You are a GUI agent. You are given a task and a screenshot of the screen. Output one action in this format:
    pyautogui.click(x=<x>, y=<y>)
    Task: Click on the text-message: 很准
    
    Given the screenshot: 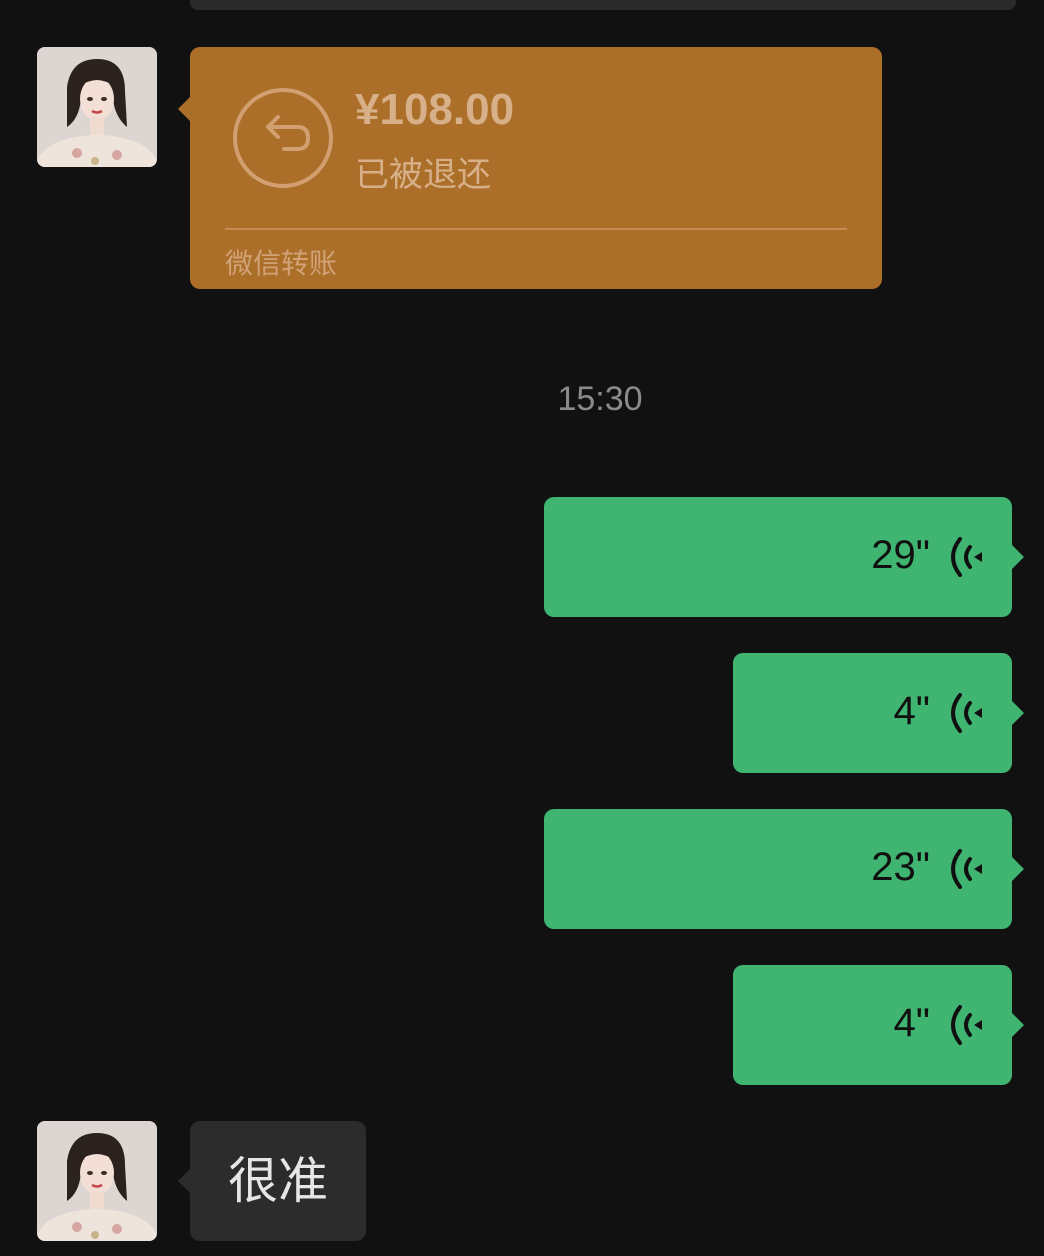 What is the action you would take?
    pyautogui.click(x=272, y=1181)
    